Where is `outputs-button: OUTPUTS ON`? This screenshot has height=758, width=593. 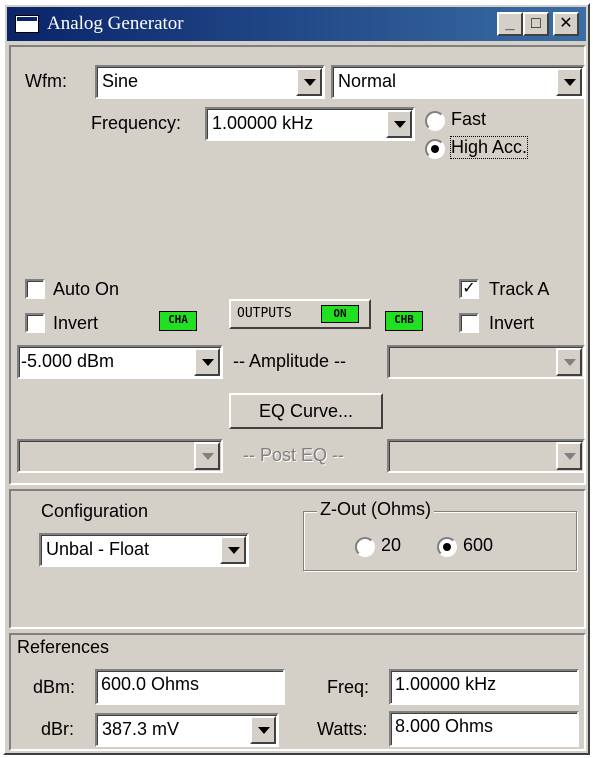 outputs-button: OUTPUTS ON is located at coordinates (300, 314).